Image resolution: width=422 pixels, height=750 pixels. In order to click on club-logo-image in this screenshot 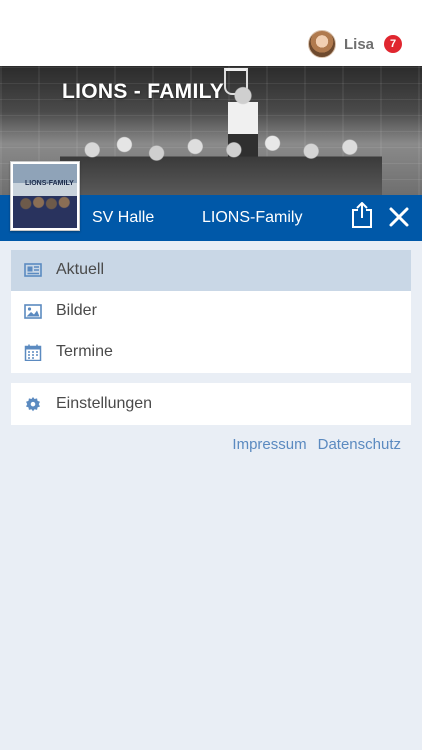, I will do `click(45, 196)`.